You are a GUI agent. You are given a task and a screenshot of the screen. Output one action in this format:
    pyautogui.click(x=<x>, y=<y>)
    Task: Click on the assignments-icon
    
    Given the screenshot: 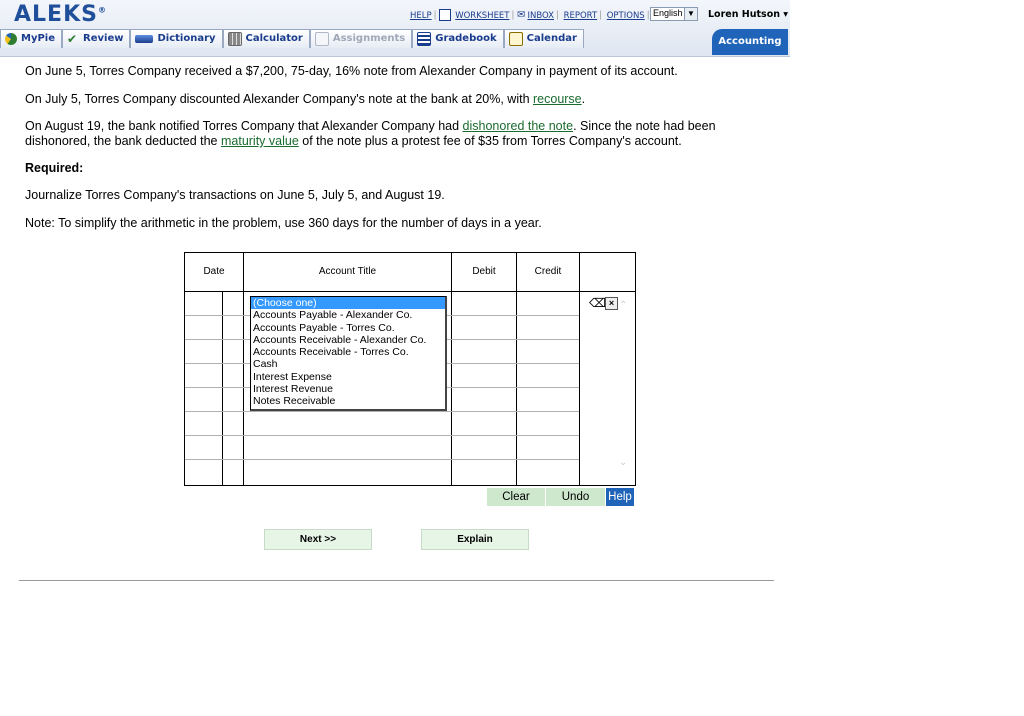 What is the action you would take?
    pyautogui.click(x=321, y=39)
    